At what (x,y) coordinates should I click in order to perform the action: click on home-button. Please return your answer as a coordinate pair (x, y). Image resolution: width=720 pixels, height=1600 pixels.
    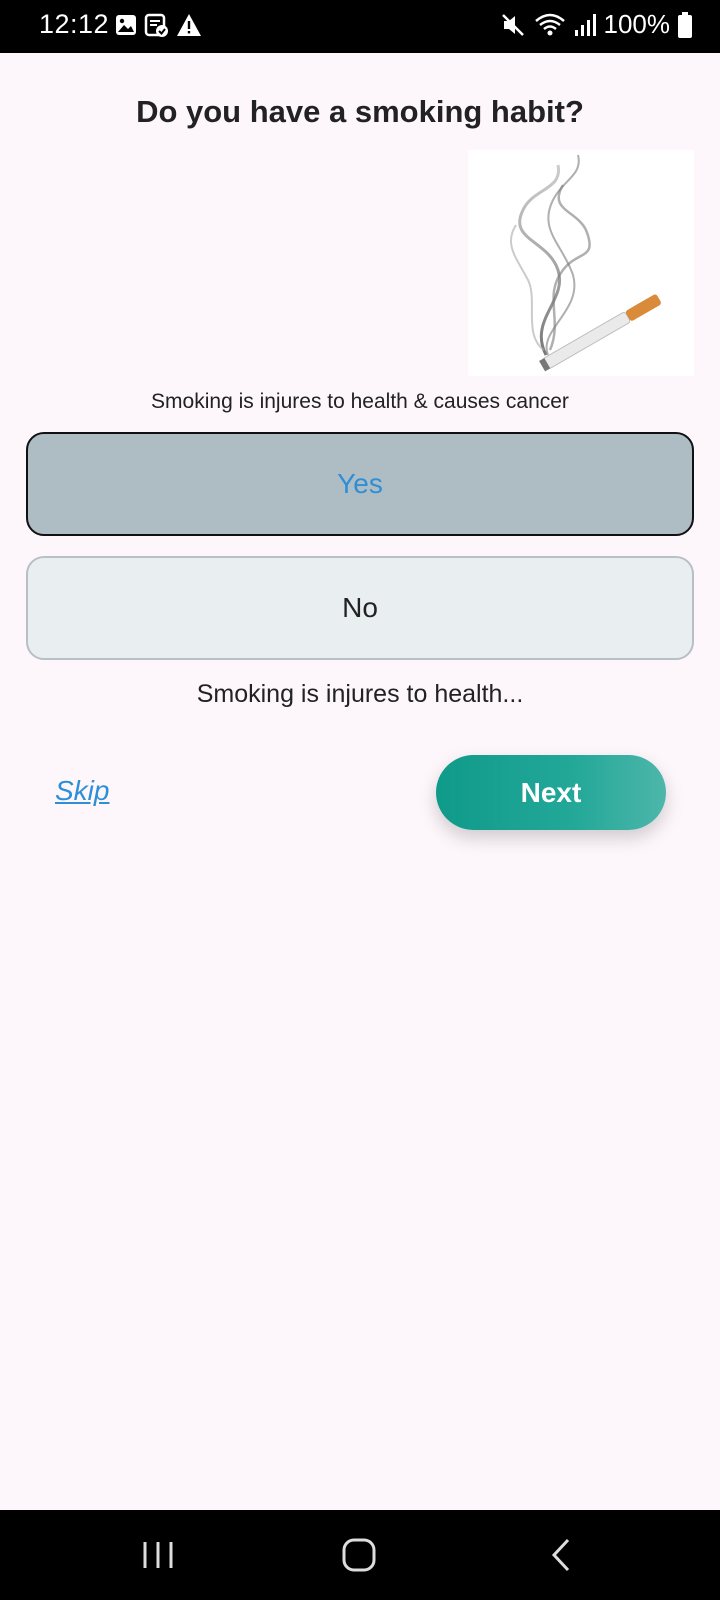
    Looking at the image, I should click on (359, 1555).